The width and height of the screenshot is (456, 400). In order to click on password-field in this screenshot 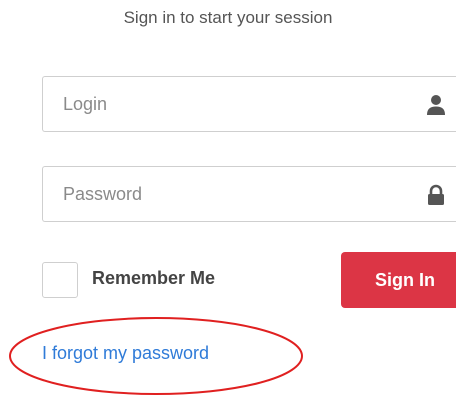, I will do `click(249, 194)`.